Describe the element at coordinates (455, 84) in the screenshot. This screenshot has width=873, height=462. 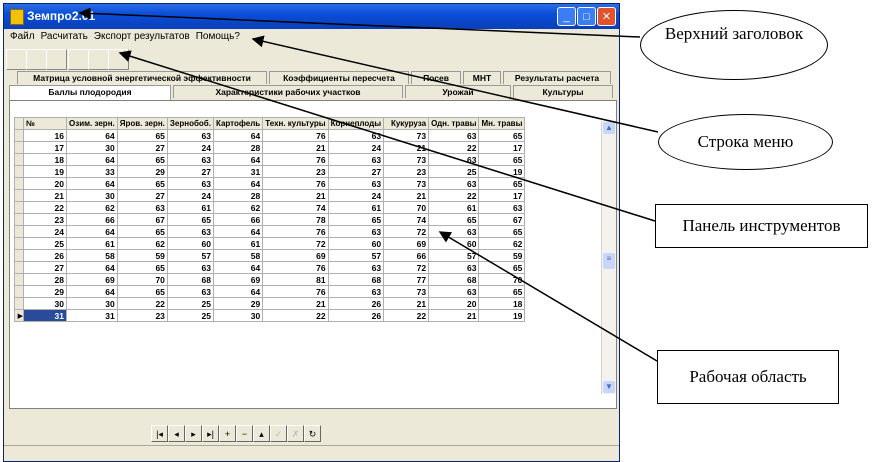
I see `arrow-menu` at that location.